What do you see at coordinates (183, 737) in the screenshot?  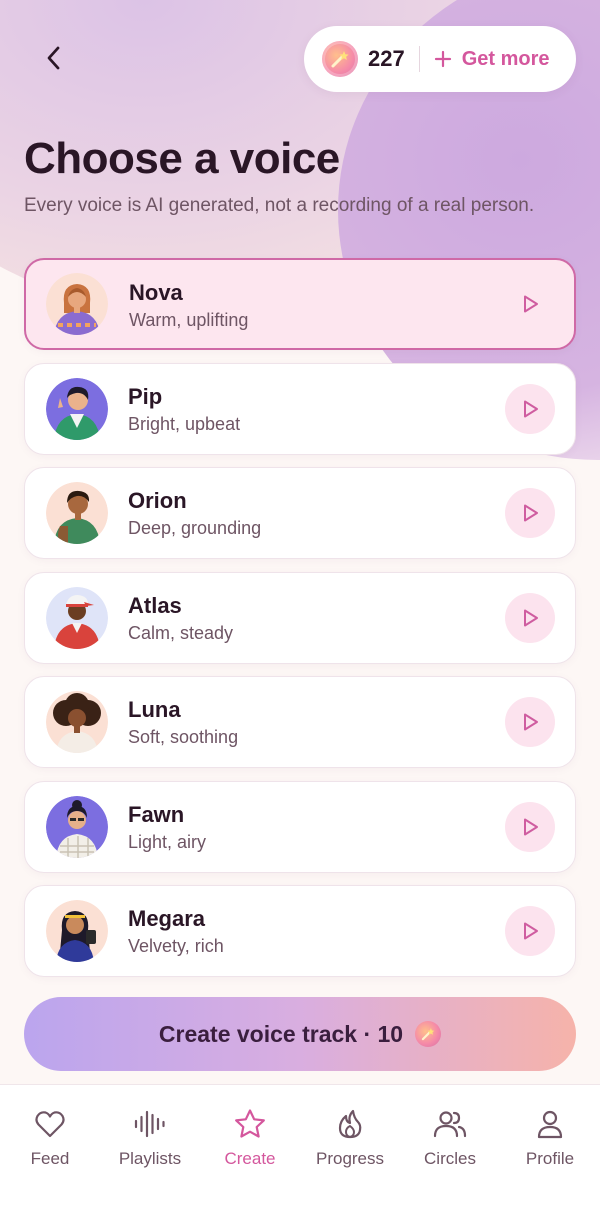 I see `voice-description: Soft, soothing` at bounding box center [183, 737].